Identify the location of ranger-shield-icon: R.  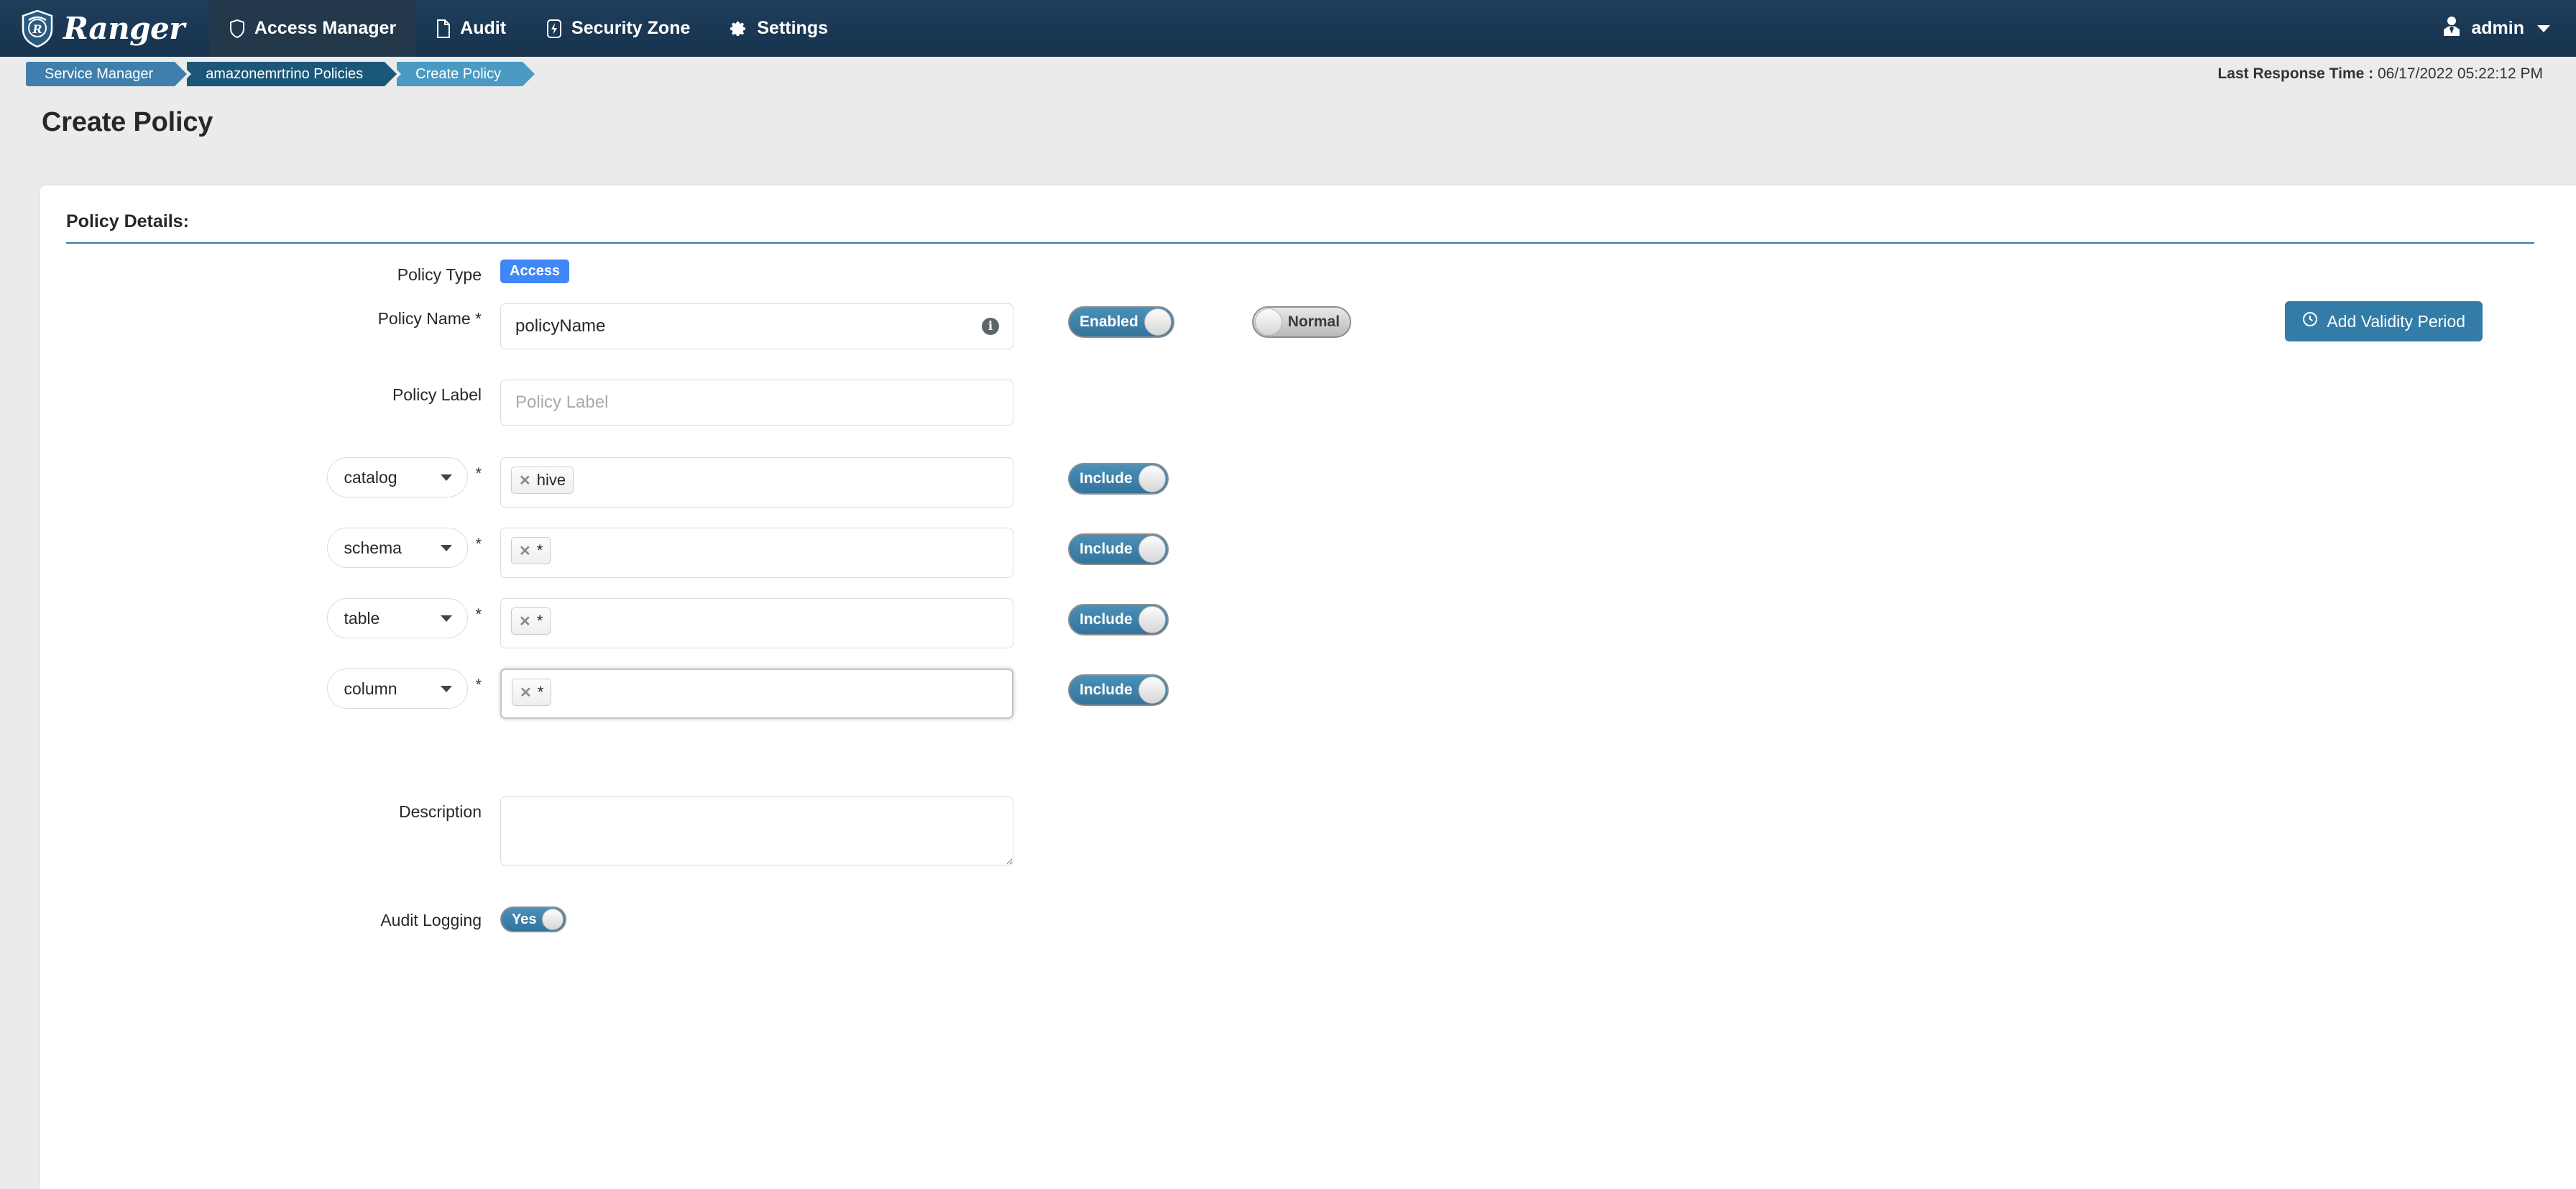
(37, 28).